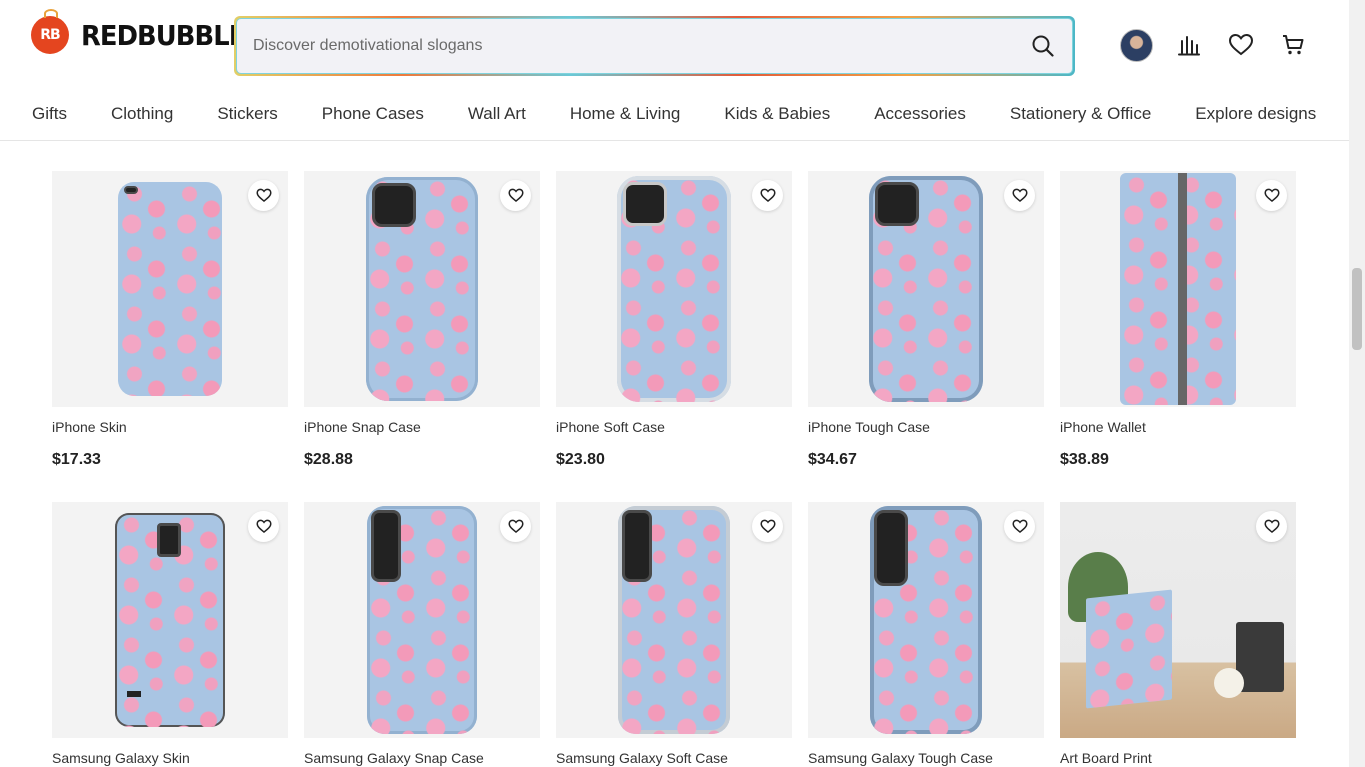 Image resolution: width=1365 pixels, height=767 pixels. I want to click on nav-clothing: Clothing, so click(142, 114).